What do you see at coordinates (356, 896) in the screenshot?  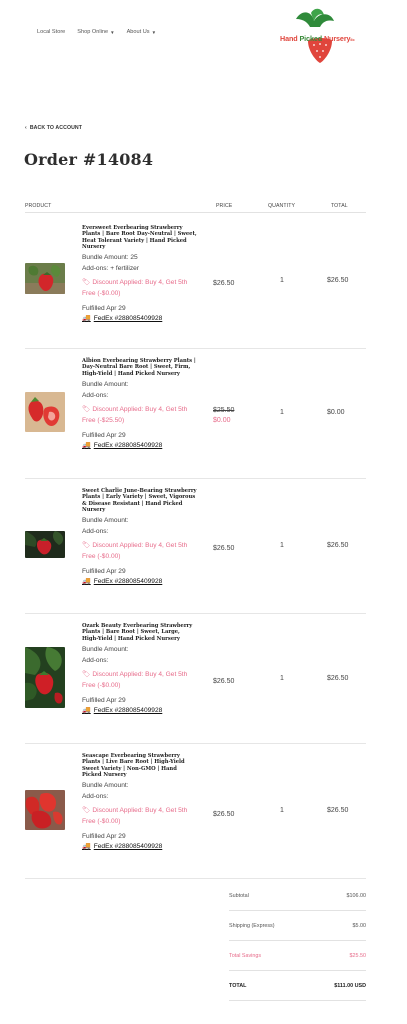 I see `subtotal-value: $106.00` at bounding box center [356, 896].